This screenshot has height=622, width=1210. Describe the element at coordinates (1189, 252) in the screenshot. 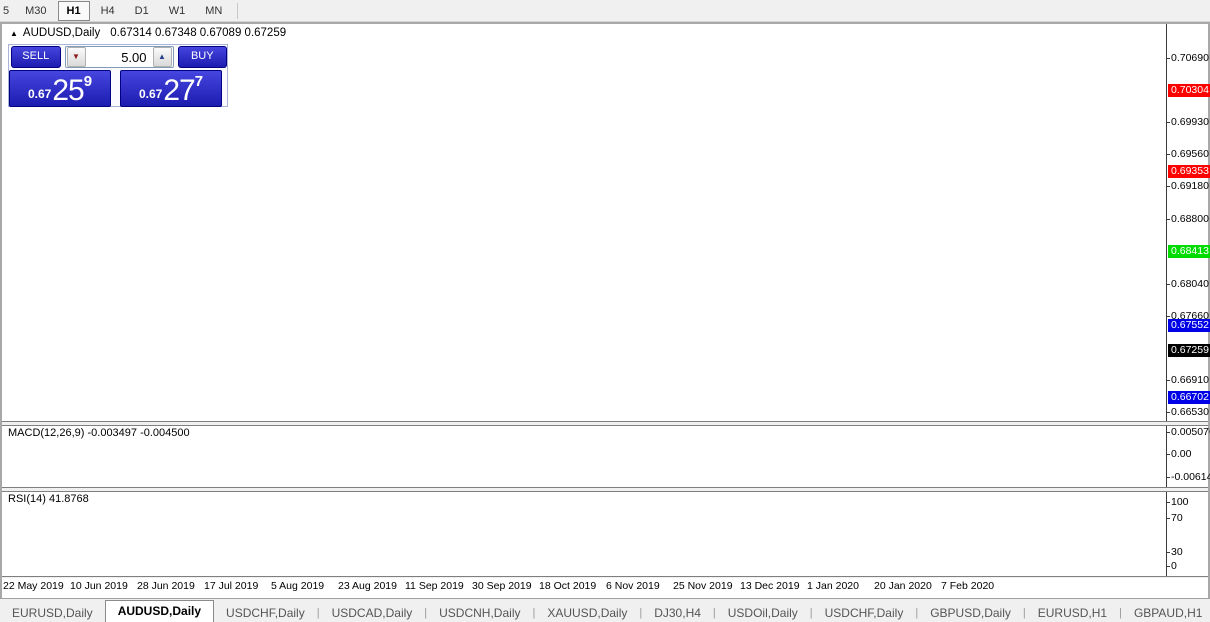

I see `line-price-label: 0.68413` at that location.